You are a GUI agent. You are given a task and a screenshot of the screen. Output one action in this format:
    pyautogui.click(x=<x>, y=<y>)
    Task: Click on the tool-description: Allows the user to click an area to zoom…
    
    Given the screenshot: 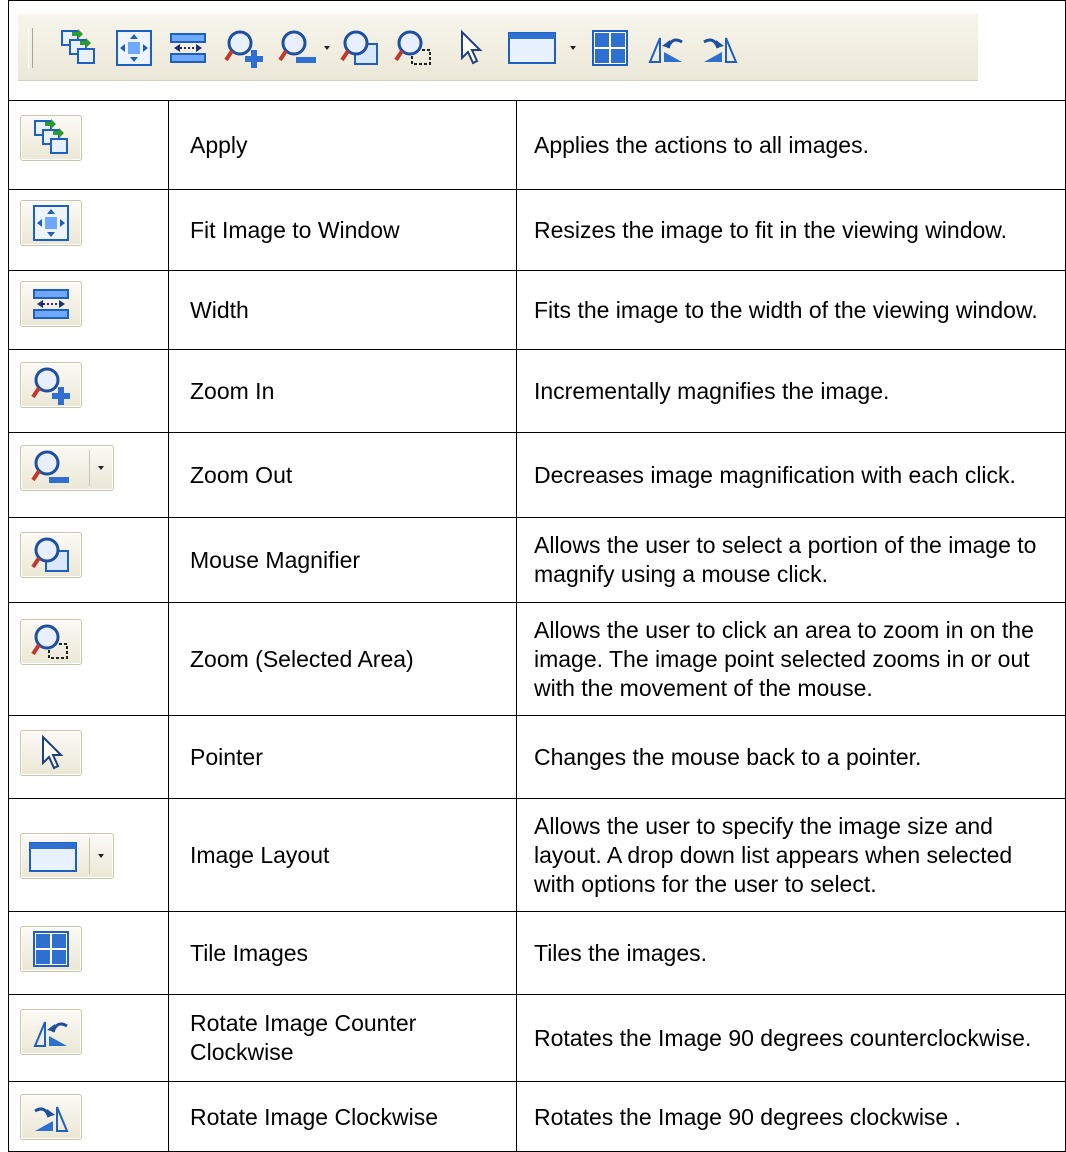 What is the action you would take?
    pyautogui.click(x=784, y=658)
    